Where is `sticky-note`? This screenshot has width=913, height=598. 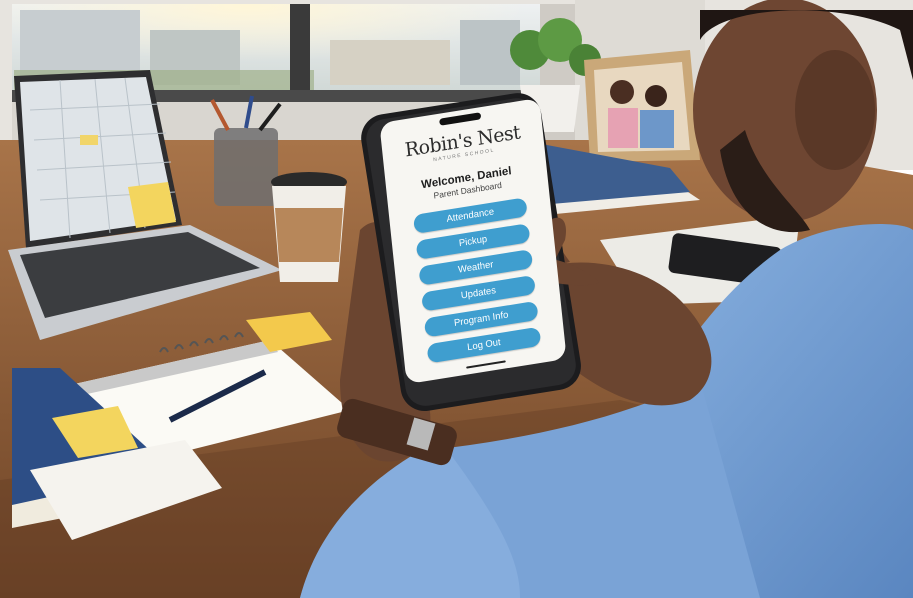 sticky-note is located at coordinates (152, 205).